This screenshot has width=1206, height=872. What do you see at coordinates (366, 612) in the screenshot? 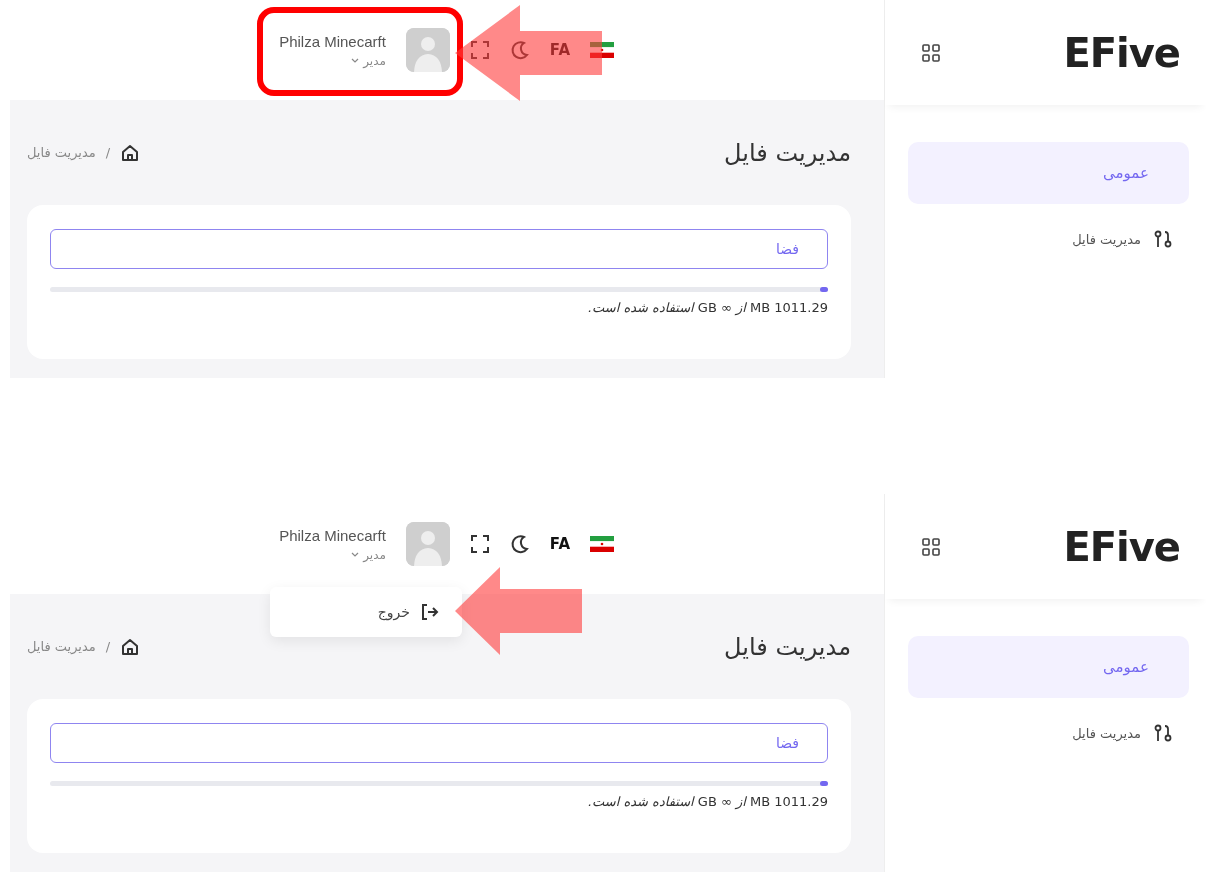
I see `logout-menu-item: خروج` at bounding box center [366, 612].